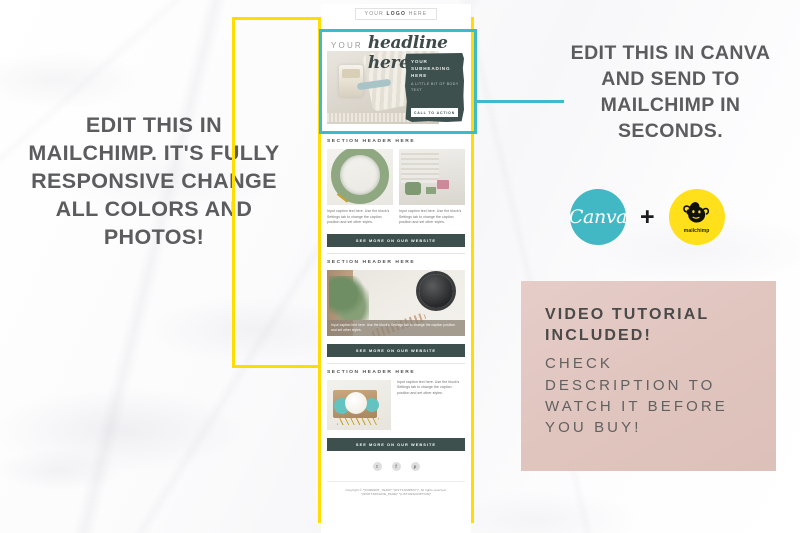 This screenshot has width=800, height=533. Describe the element at coordinates (396, 350) in the screenshot. I see `section-2-cta-button: SEE MORE ON OUR WEBSITE` at that location.